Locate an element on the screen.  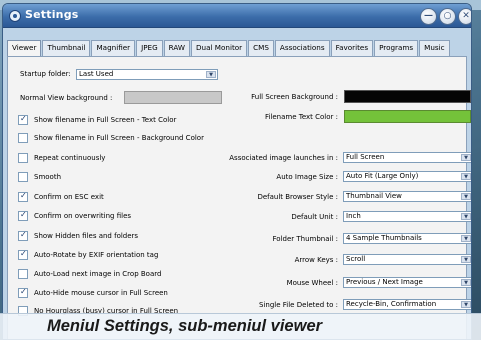
arrow-keys-label: Arrow Keys : is located at coordinates (316, 260).